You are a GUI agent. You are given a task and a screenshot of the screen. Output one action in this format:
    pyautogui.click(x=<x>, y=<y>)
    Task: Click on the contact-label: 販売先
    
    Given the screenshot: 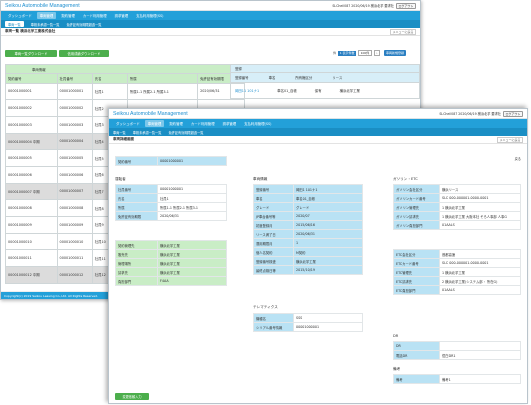 What is the action you would take?
    pyautogui.click(x=136, y=254)
    